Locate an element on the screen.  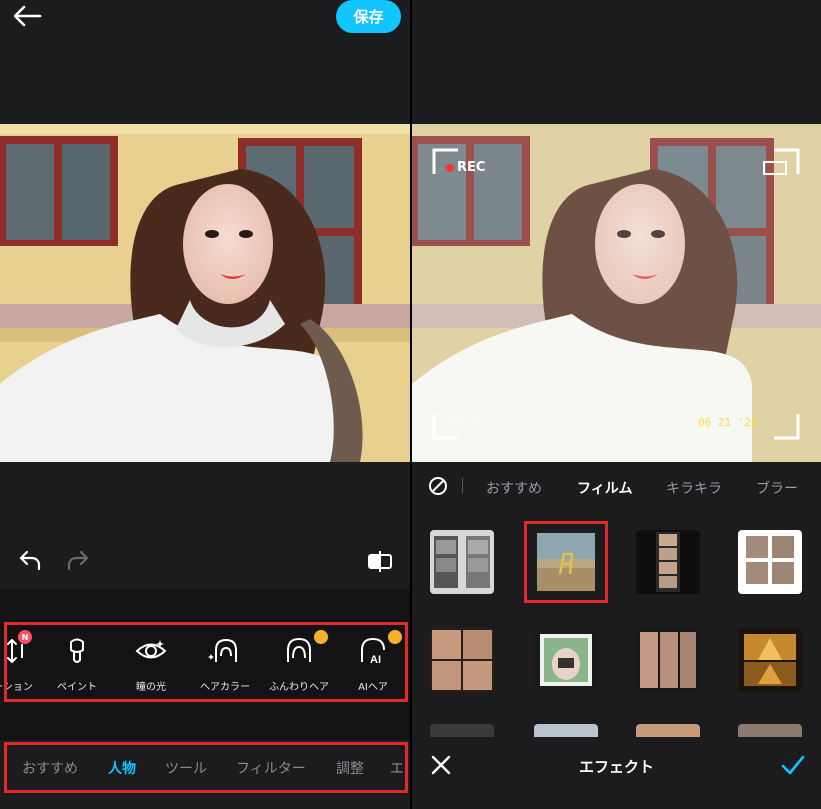
prohibited-icon is located at coordinates (438, 486).